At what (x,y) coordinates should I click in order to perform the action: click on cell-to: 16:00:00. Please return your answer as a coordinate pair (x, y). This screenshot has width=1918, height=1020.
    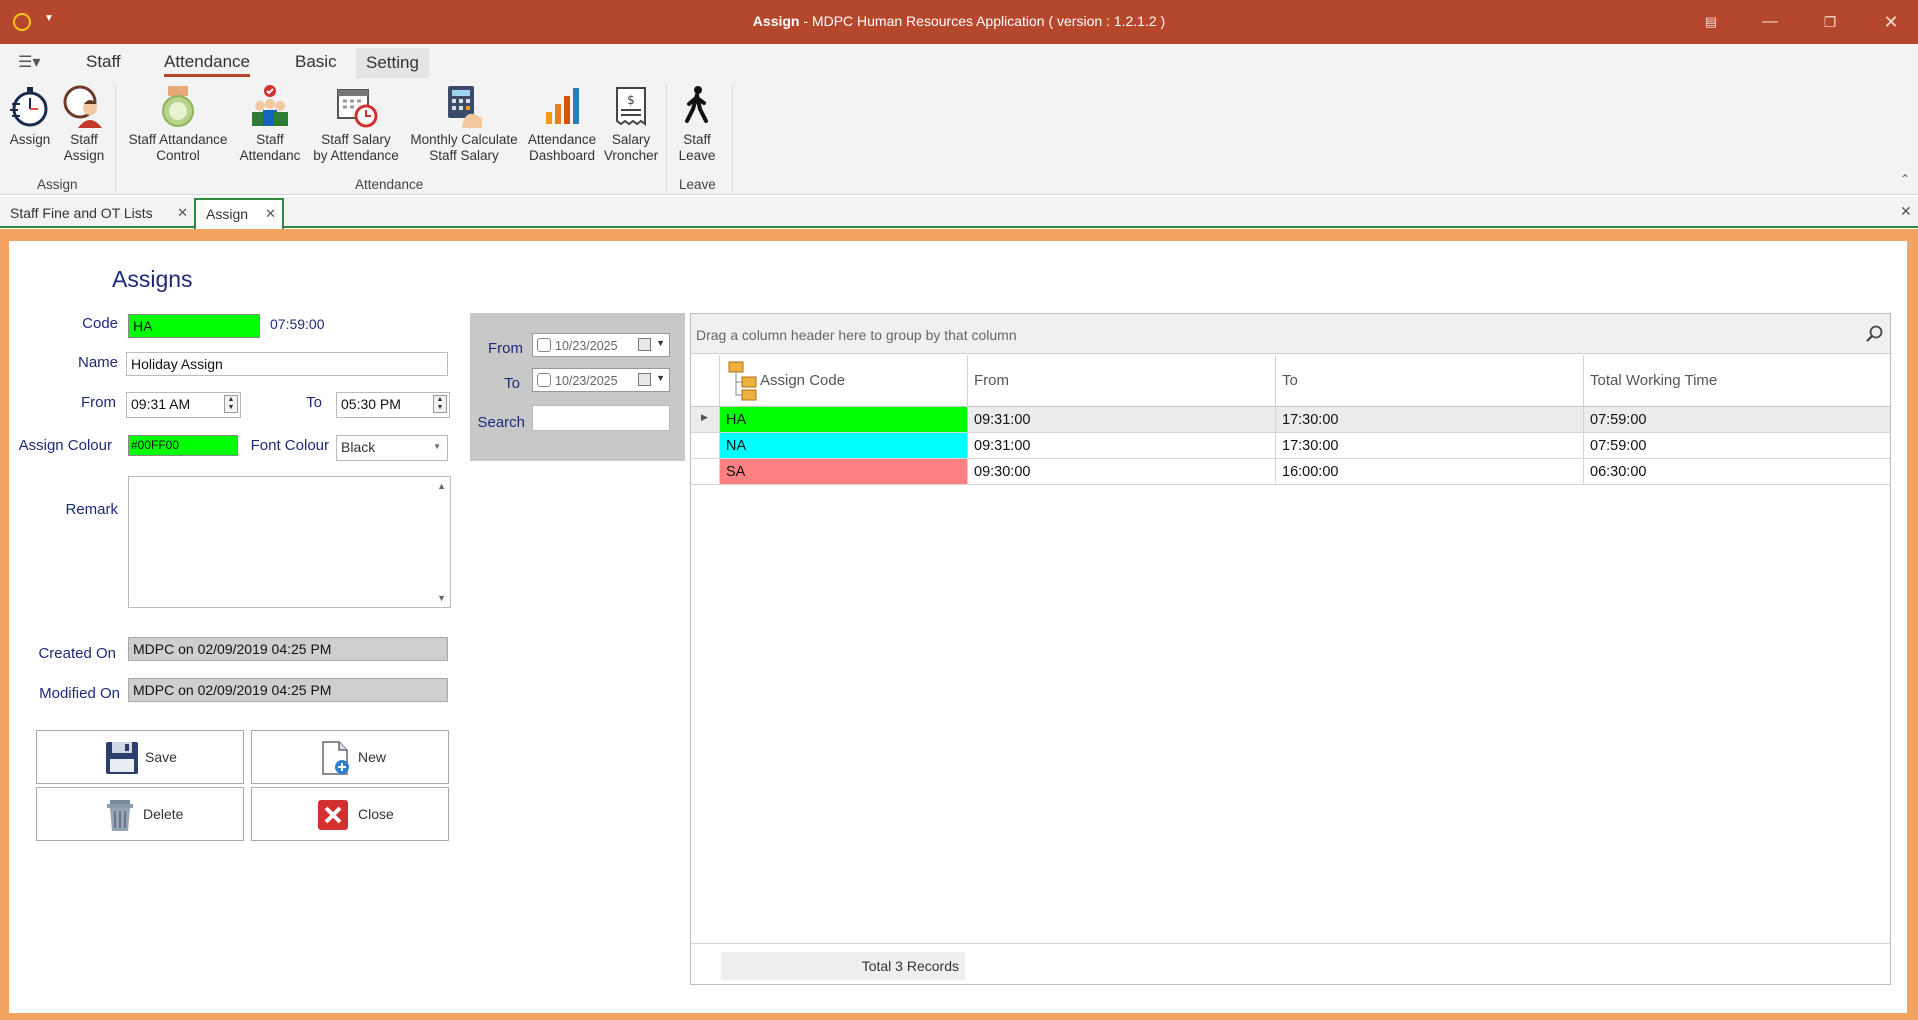
    Looking at the image, I should click on (1429, 471).